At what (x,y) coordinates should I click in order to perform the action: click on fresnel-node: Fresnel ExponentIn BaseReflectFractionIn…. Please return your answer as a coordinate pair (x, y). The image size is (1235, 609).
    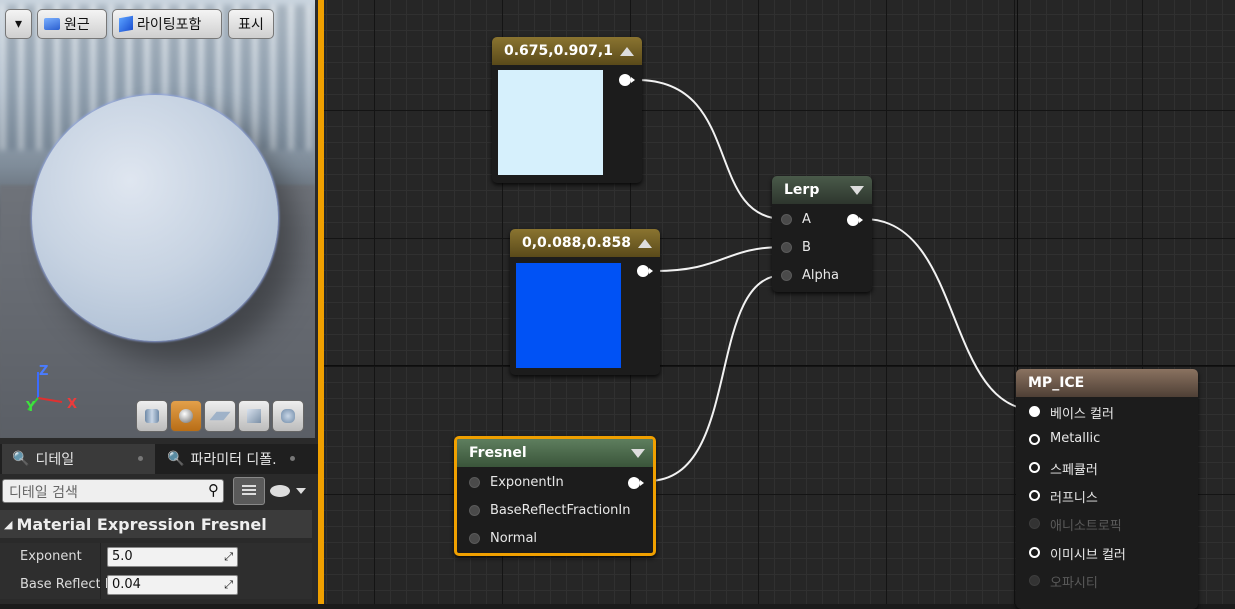
    Looking at the image, I should click on (555, 496).